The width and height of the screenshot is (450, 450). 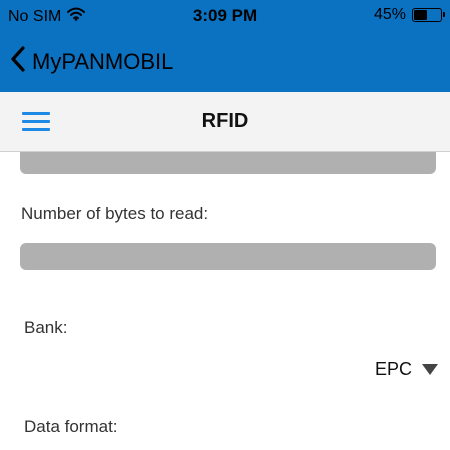 I want to click on battery-fill, so click(x=420, y=15).